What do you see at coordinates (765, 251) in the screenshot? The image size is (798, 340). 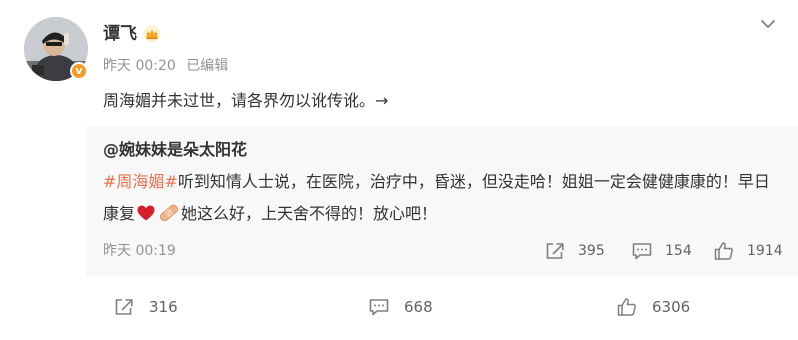 I see `repost-like-count: 1914` at bounding box center [765, 251].